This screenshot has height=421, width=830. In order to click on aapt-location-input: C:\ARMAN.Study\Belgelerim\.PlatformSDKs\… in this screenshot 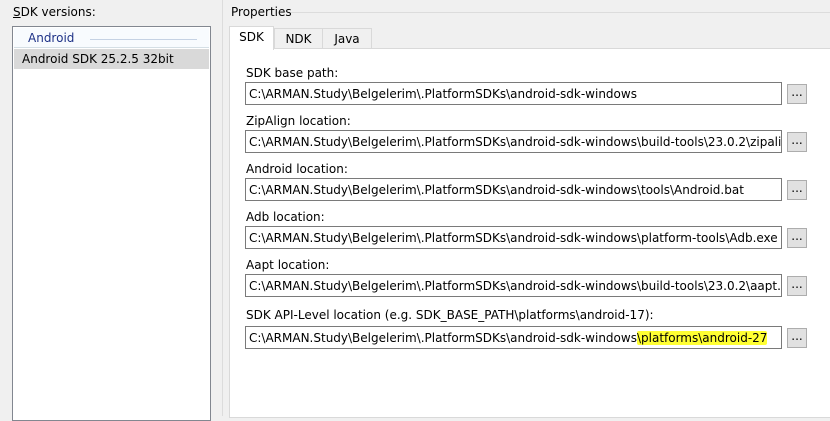, I will do `click(513, 285)`.